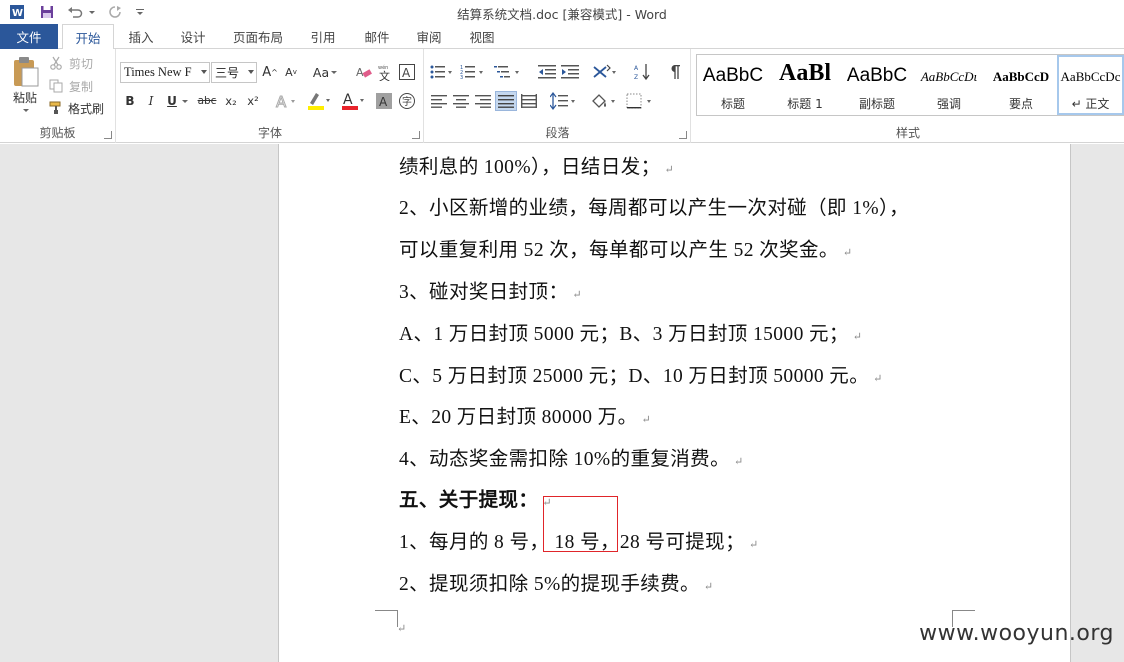 The height and width of the screenshot is (662, 1124). I want to click on multilevel-list-icon, so click(508, 72).